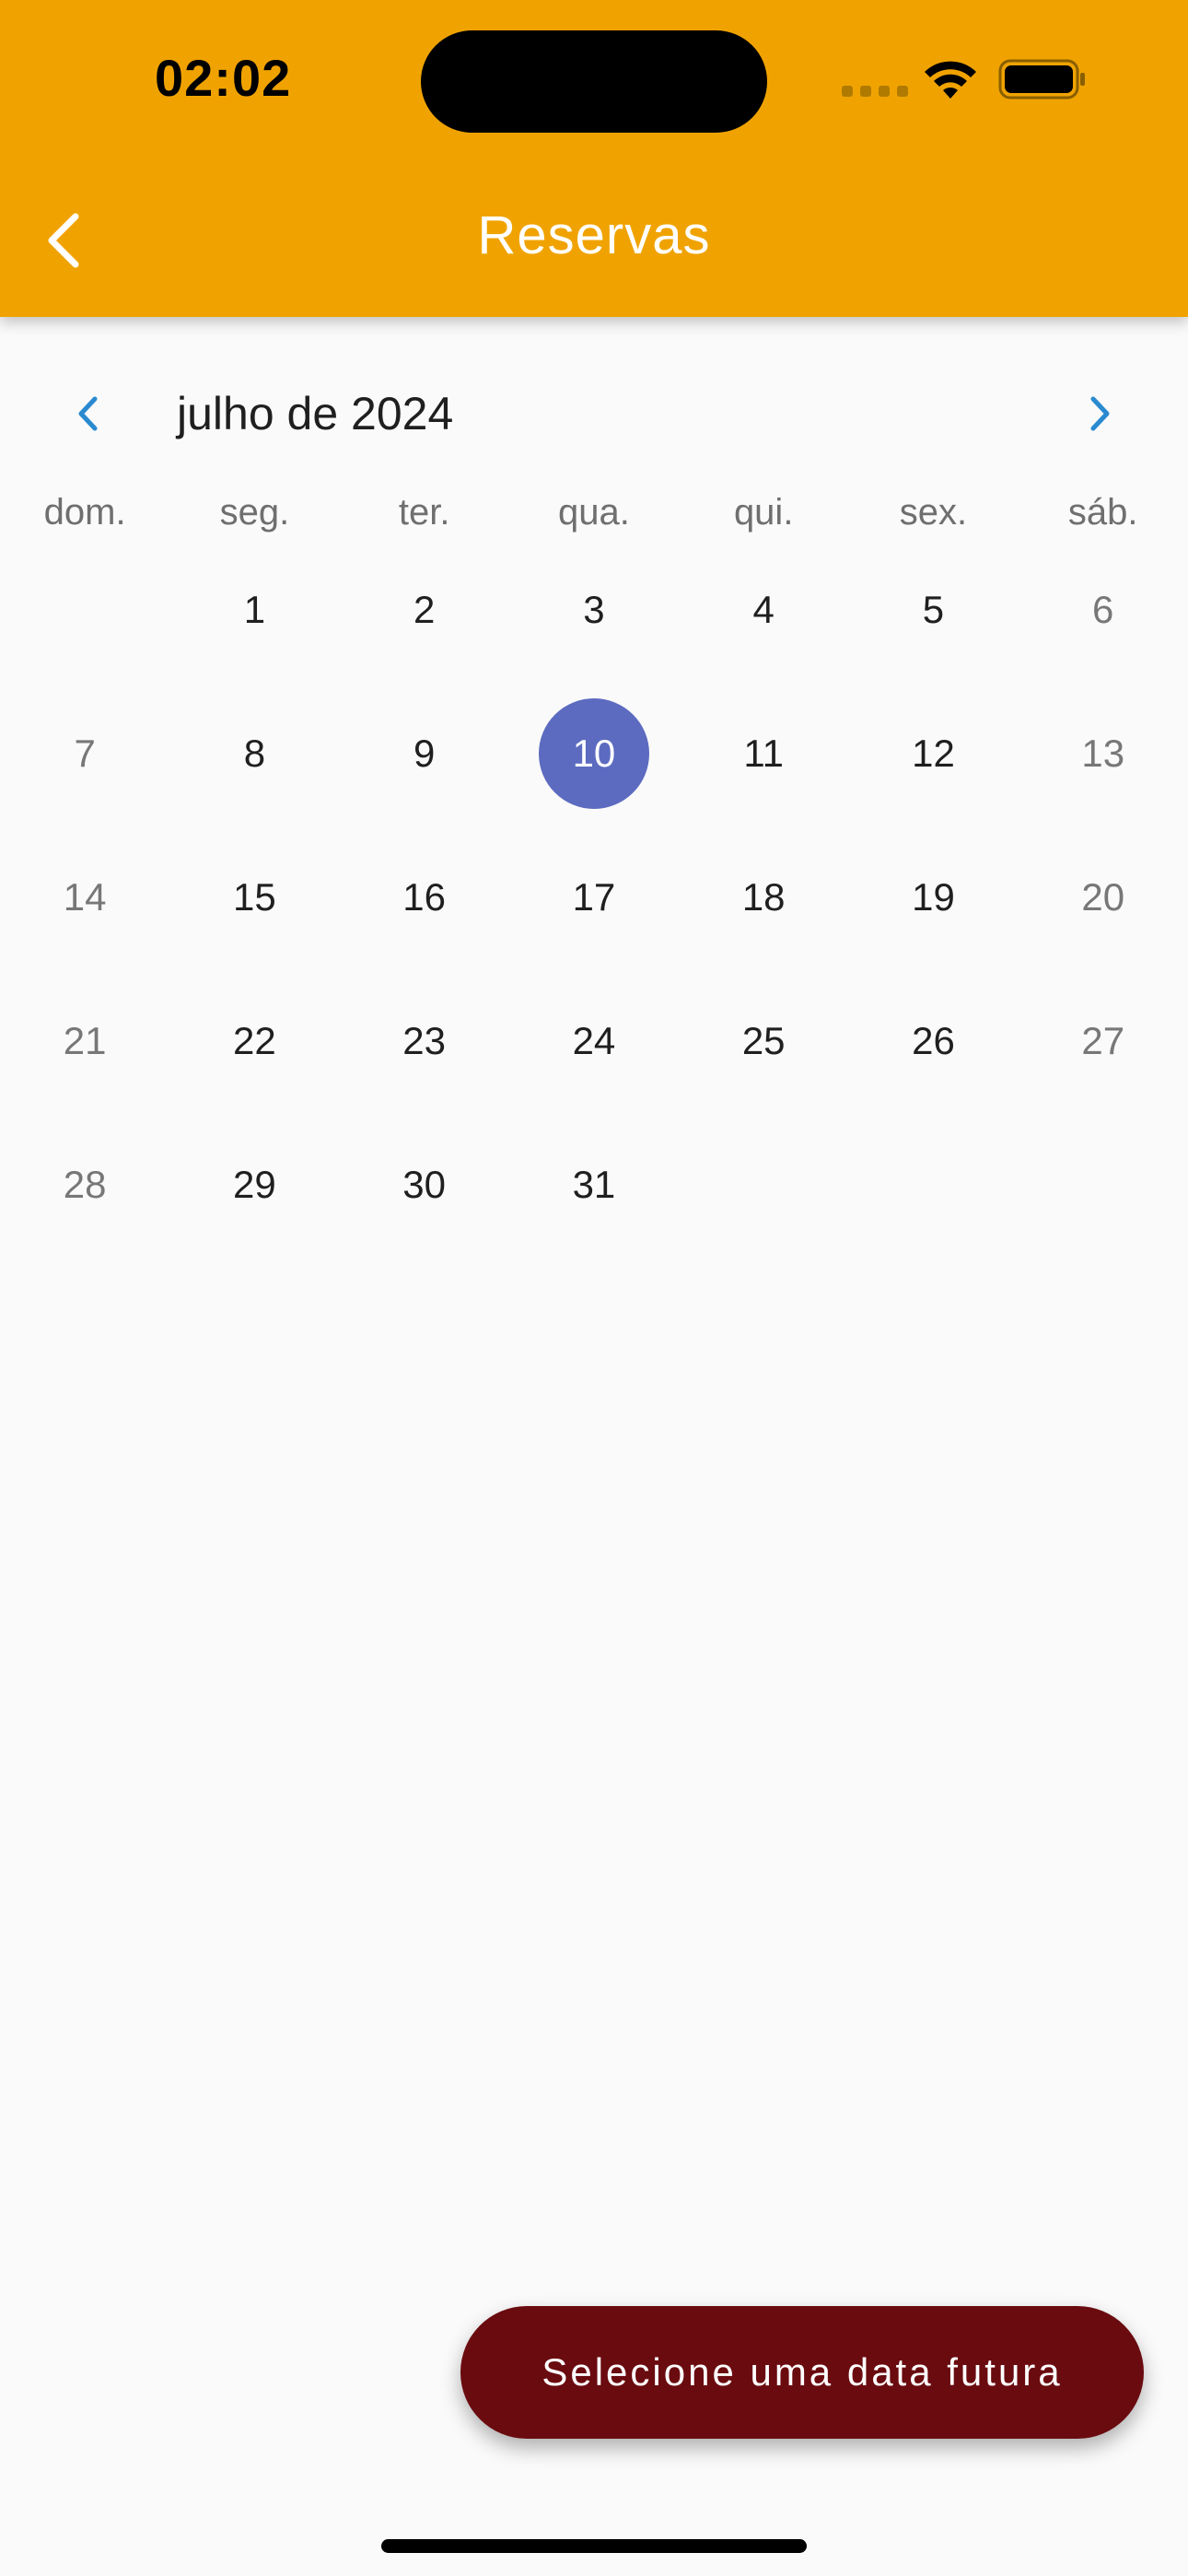  I want to click on chevron-left-icon, so click(88, 413).